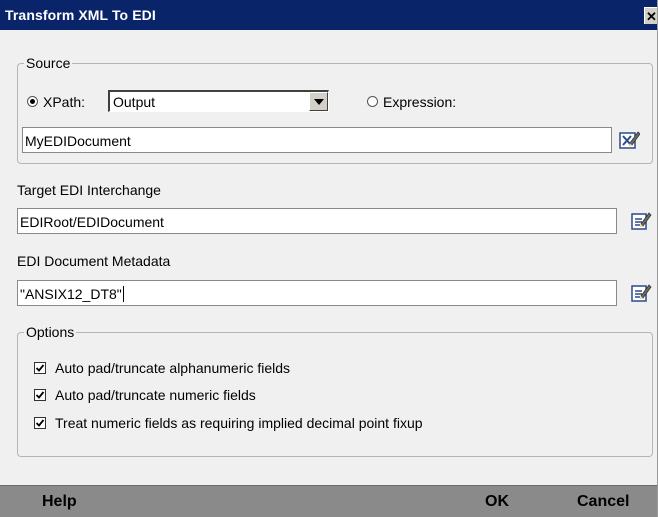 This screenshot has height=517, width=658. I want to click on title-bar: Transform XML To EDI ✕, so click(328, 15).